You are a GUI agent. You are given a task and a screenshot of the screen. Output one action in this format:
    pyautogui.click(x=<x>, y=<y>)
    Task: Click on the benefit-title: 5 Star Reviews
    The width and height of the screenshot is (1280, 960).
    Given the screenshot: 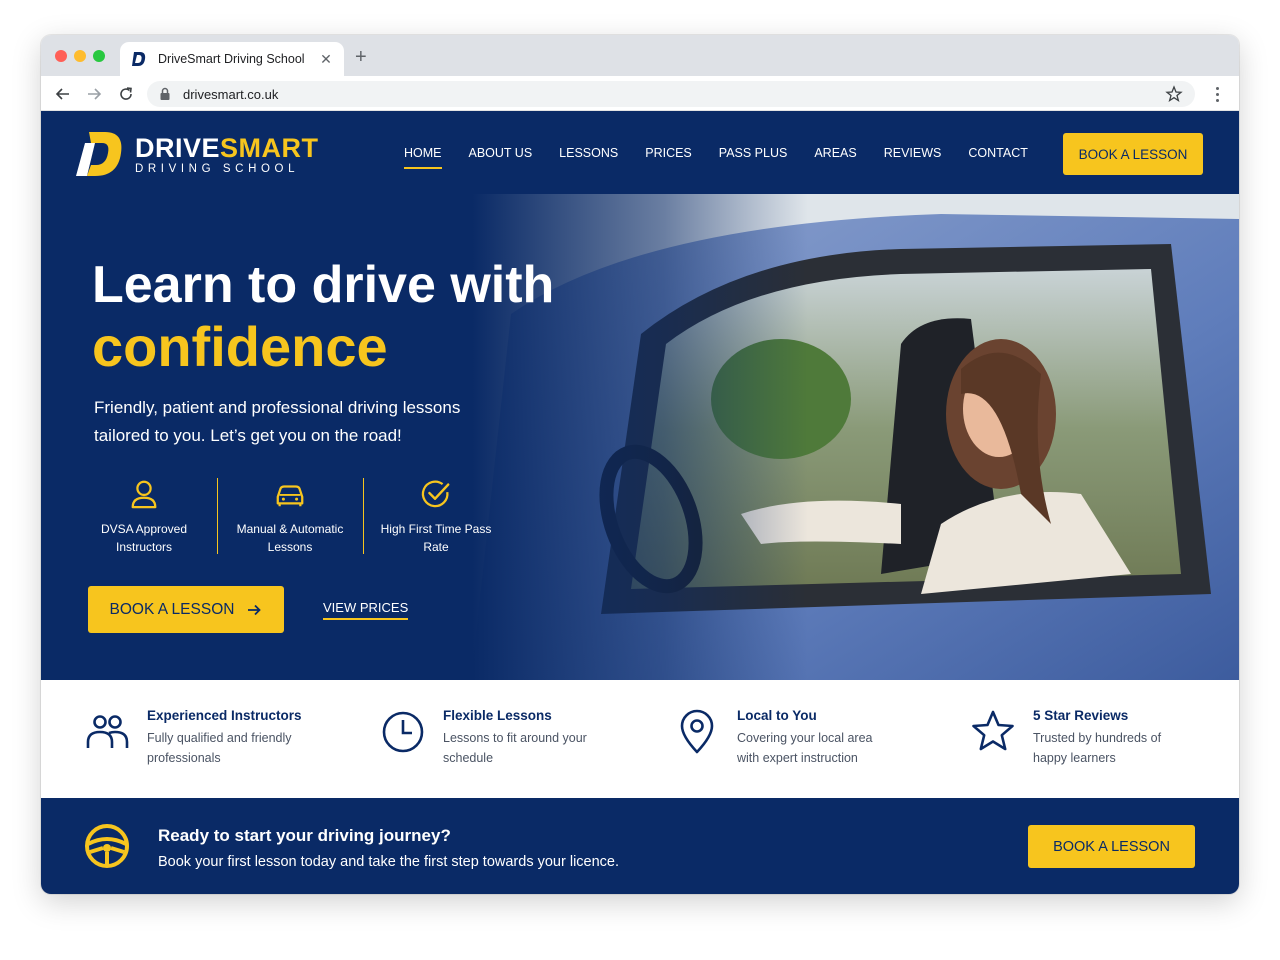 What is the action you would take?
    pyautogui.click(x=1081, y=715)
    